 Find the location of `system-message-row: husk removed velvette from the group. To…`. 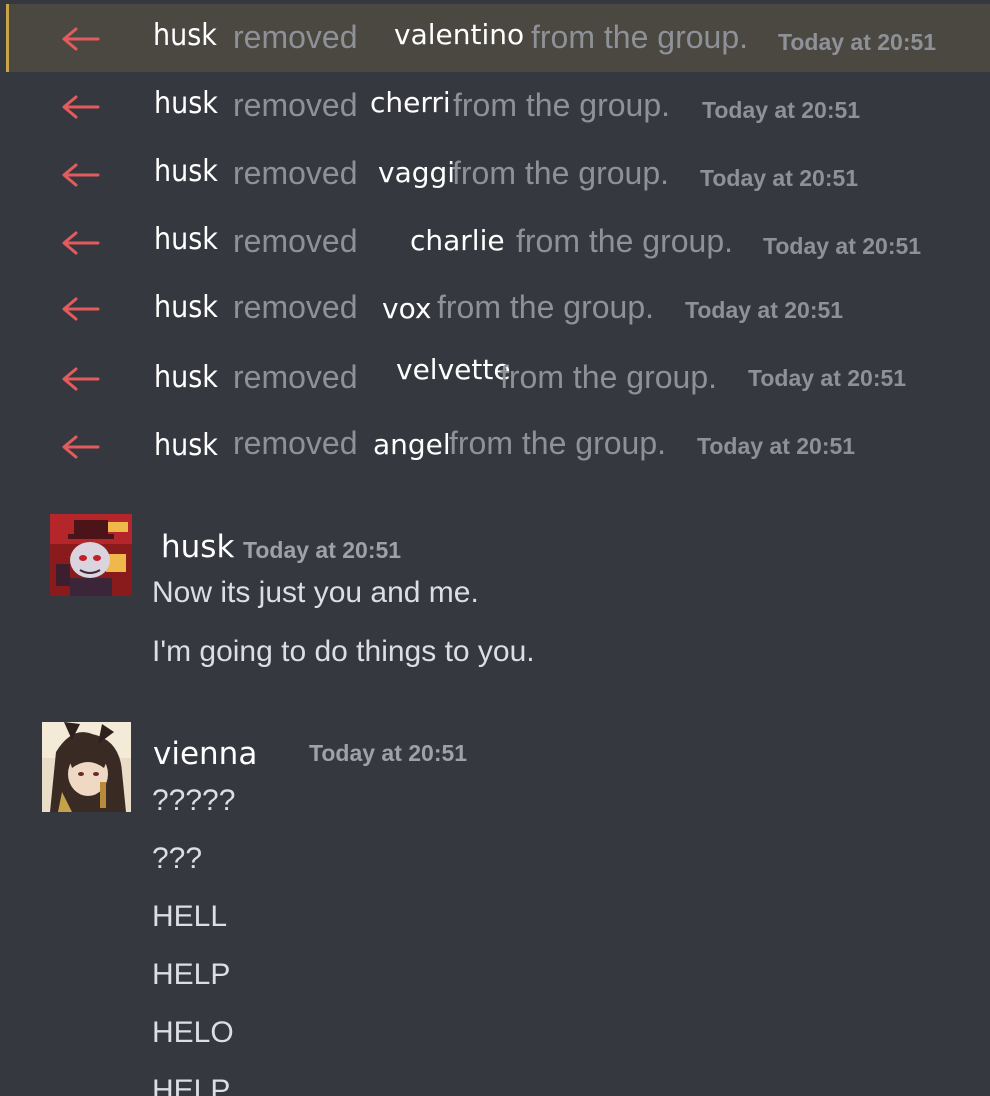

system-message-row: husk removed velvette from the group. To… is located at coordinates (495, 378).